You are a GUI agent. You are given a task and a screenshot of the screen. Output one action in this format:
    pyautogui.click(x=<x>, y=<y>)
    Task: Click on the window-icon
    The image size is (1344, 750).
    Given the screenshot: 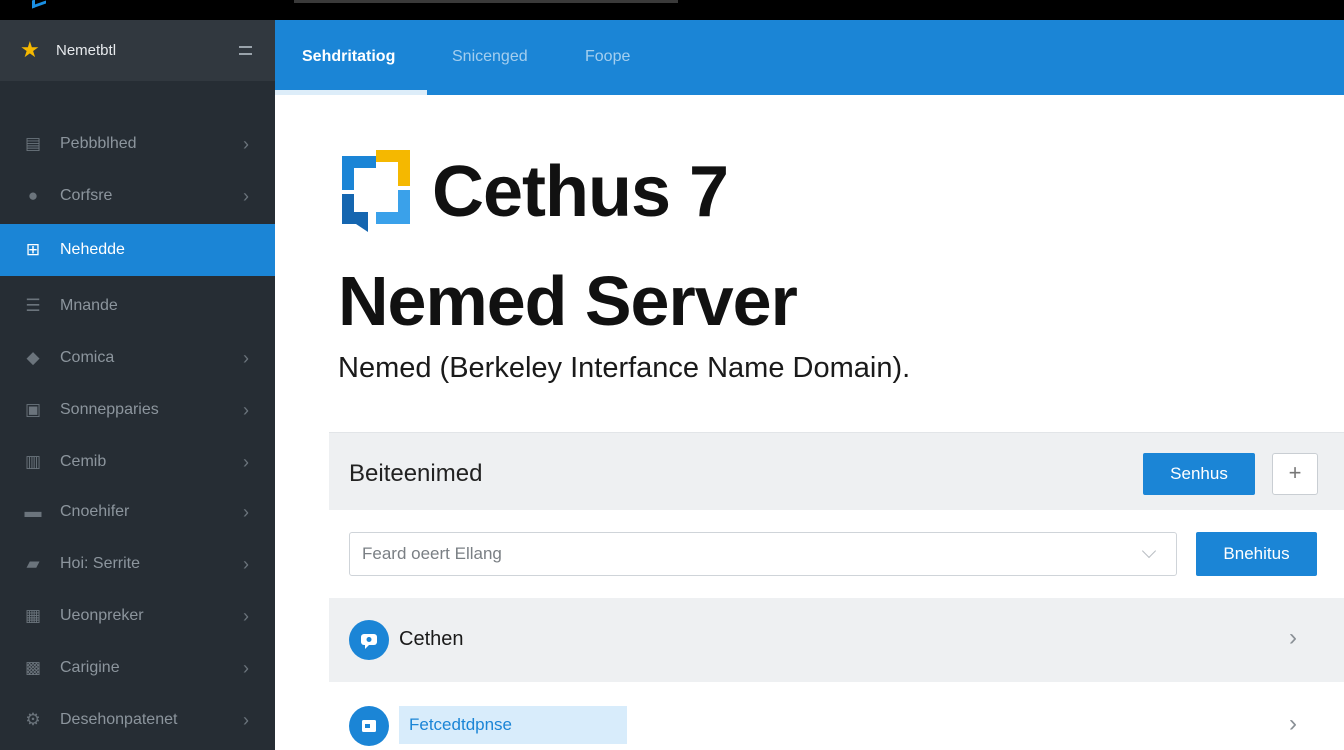 What is the action you would take?
    pyautogui.click(x=369, y=726)
    